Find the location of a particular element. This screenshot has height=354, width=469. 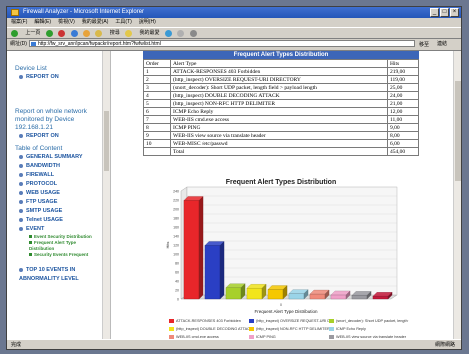

table-cell: WEB-IIS view source via translate header is located at coordinates (279, 135).